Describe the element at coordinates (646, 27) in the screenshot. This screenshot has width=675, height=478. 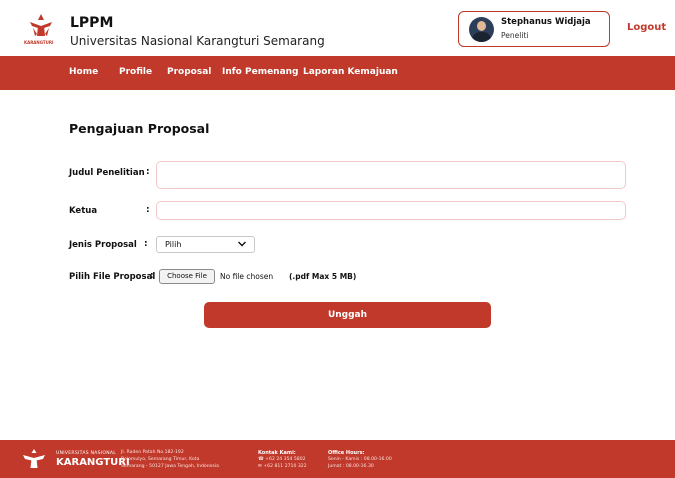
I see `logout-link: Logout` at that location.